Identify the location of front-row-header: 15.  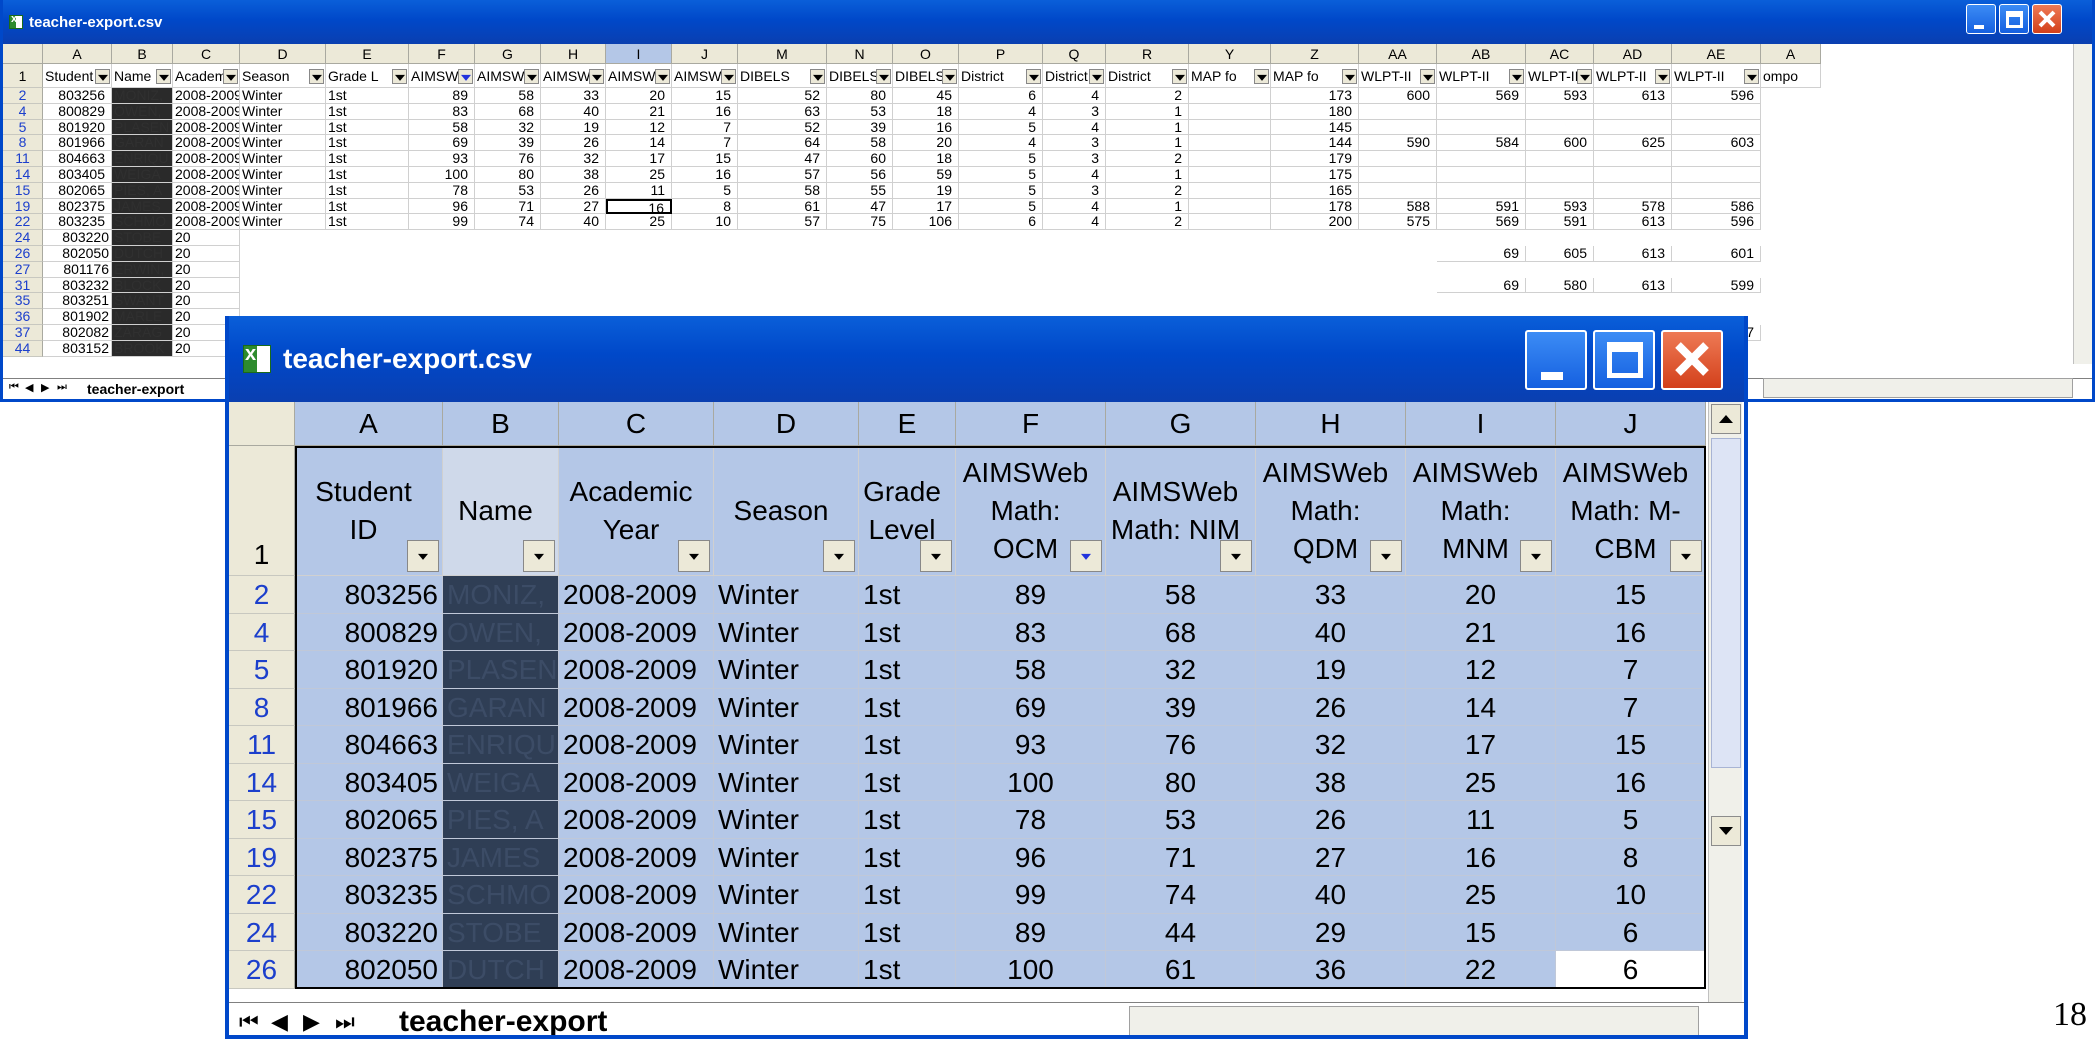
(262, 820).